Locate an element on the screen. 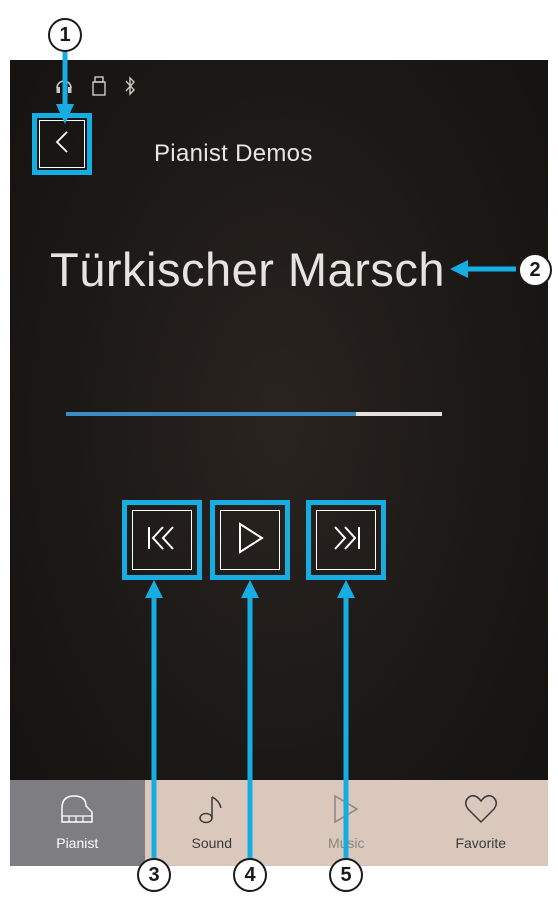  play-icon is located at coordinates (250, 540).